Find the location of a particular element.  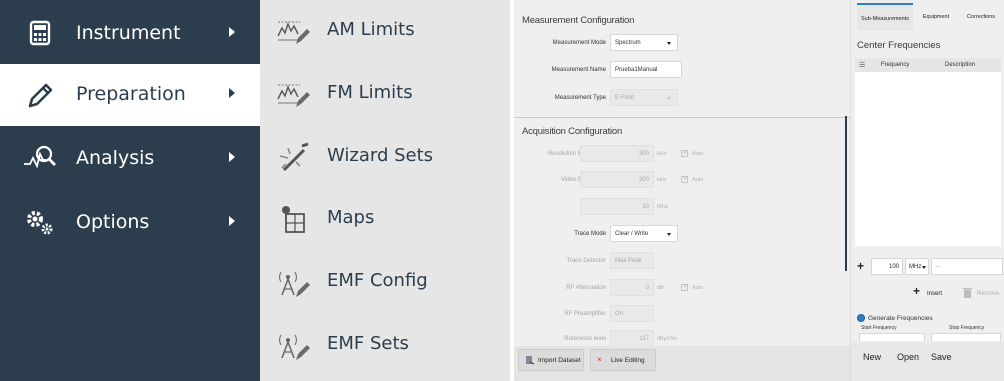

nav-item-instrument: Instrument is located at coordinates (130, 33).